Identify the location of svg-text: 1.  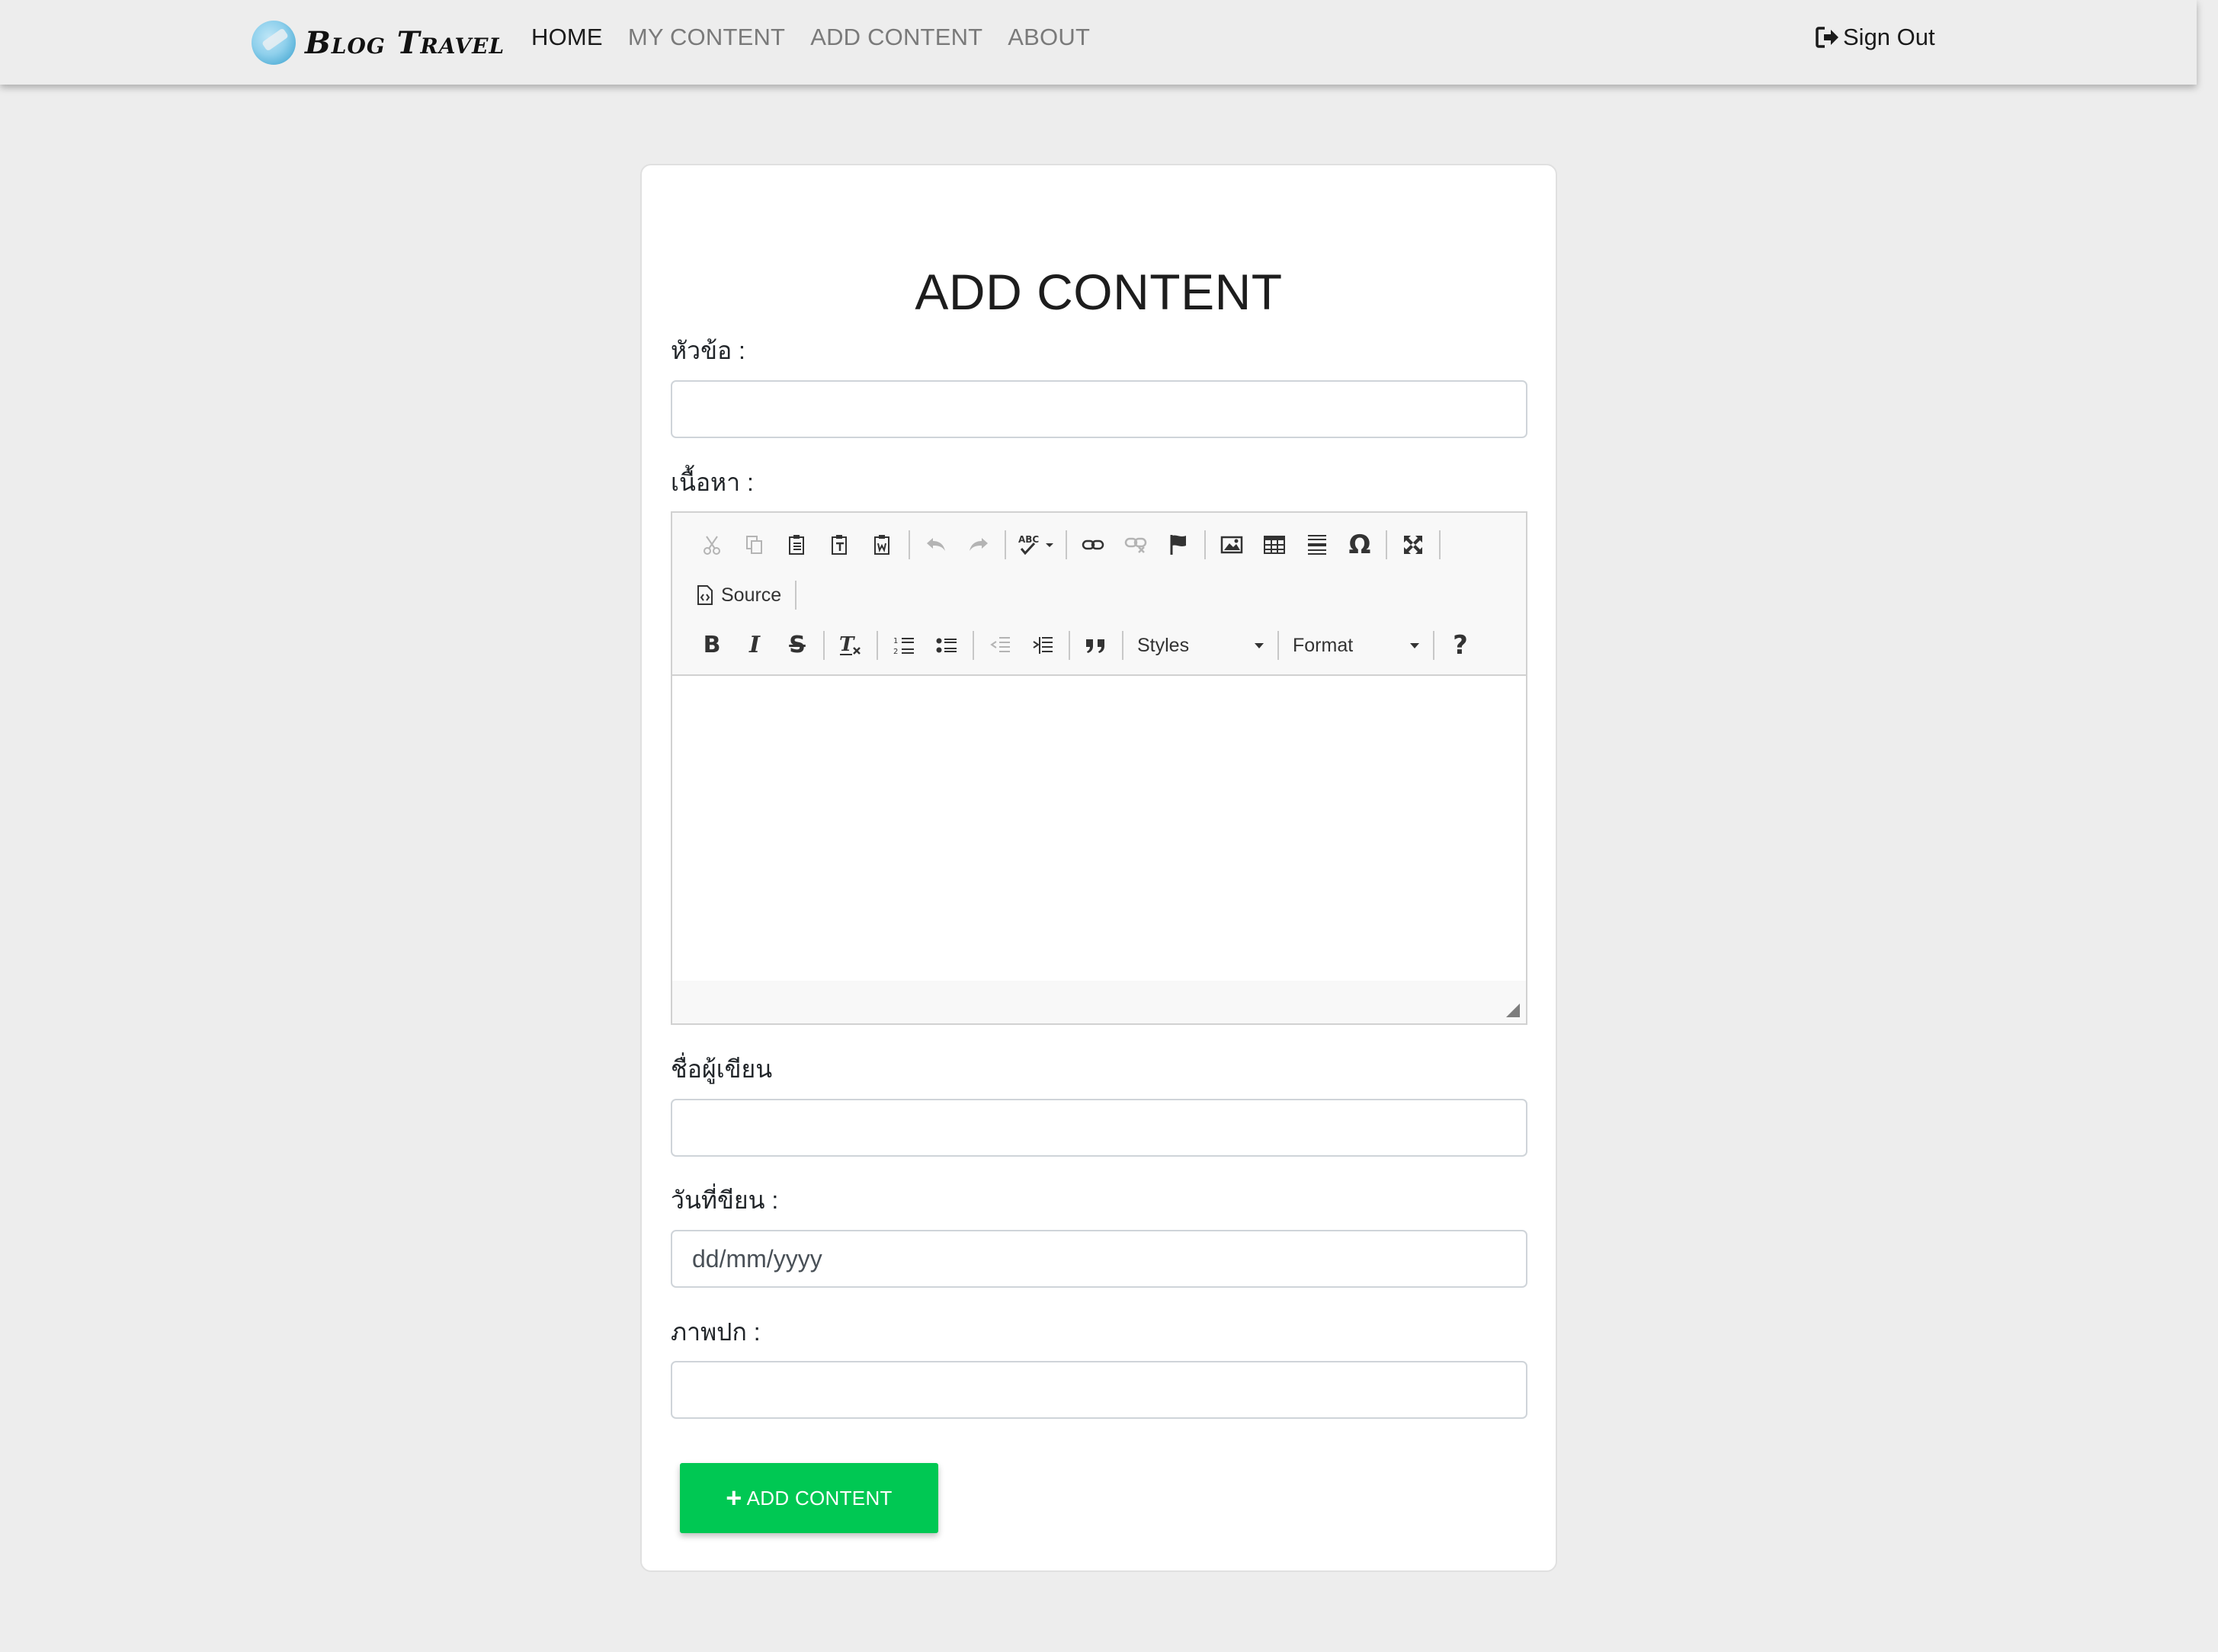
(895, 641).